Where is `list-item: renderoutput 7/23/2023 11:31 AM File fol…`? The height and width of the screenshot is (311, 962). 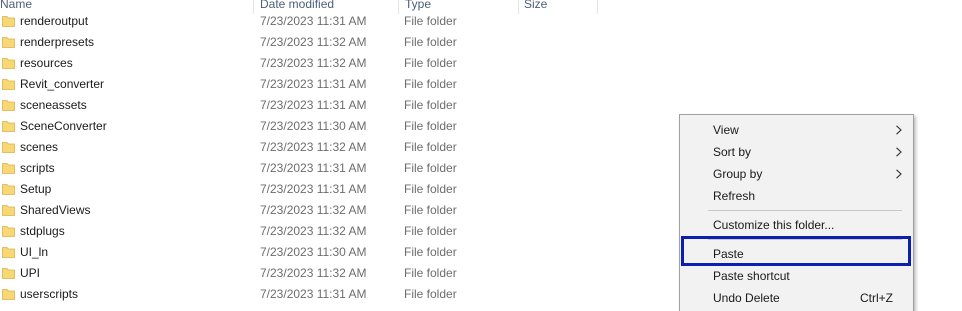 list-item: renderoutput 7/23/2023 11:31 AM File fol… is located at coordinates (481, 21).